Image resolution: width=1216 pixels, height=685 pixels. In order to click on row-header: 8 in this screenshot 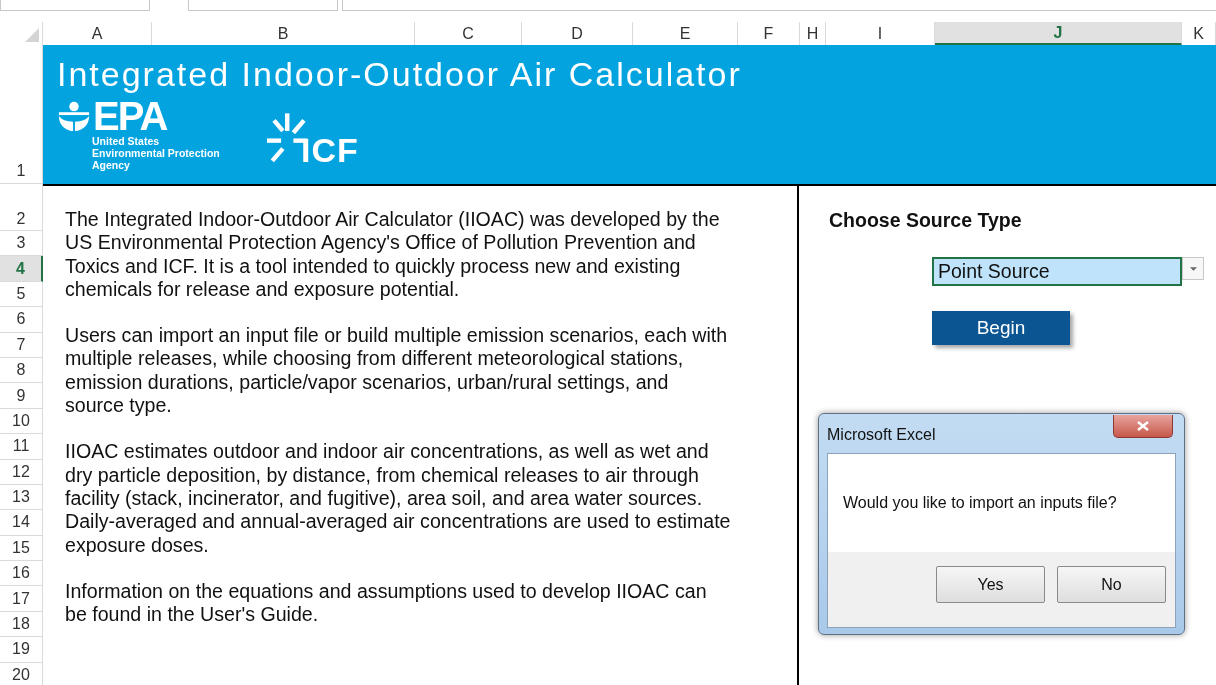, I will do `click(21, 370)`.